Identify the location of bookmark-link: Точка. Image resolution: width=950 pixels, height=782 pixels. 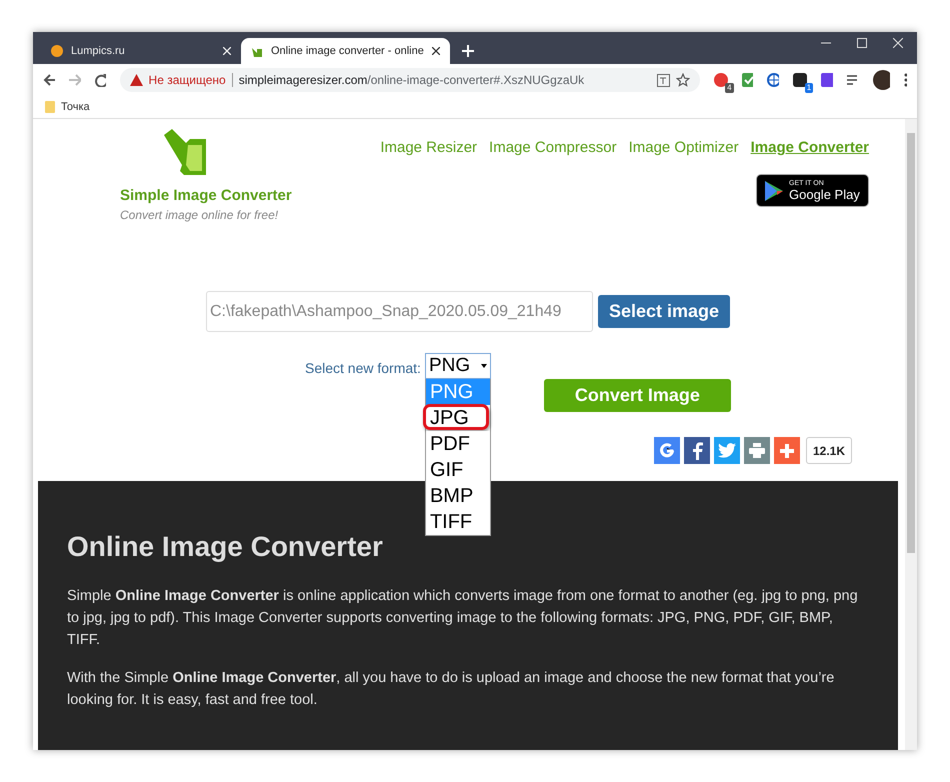
(75, 107).